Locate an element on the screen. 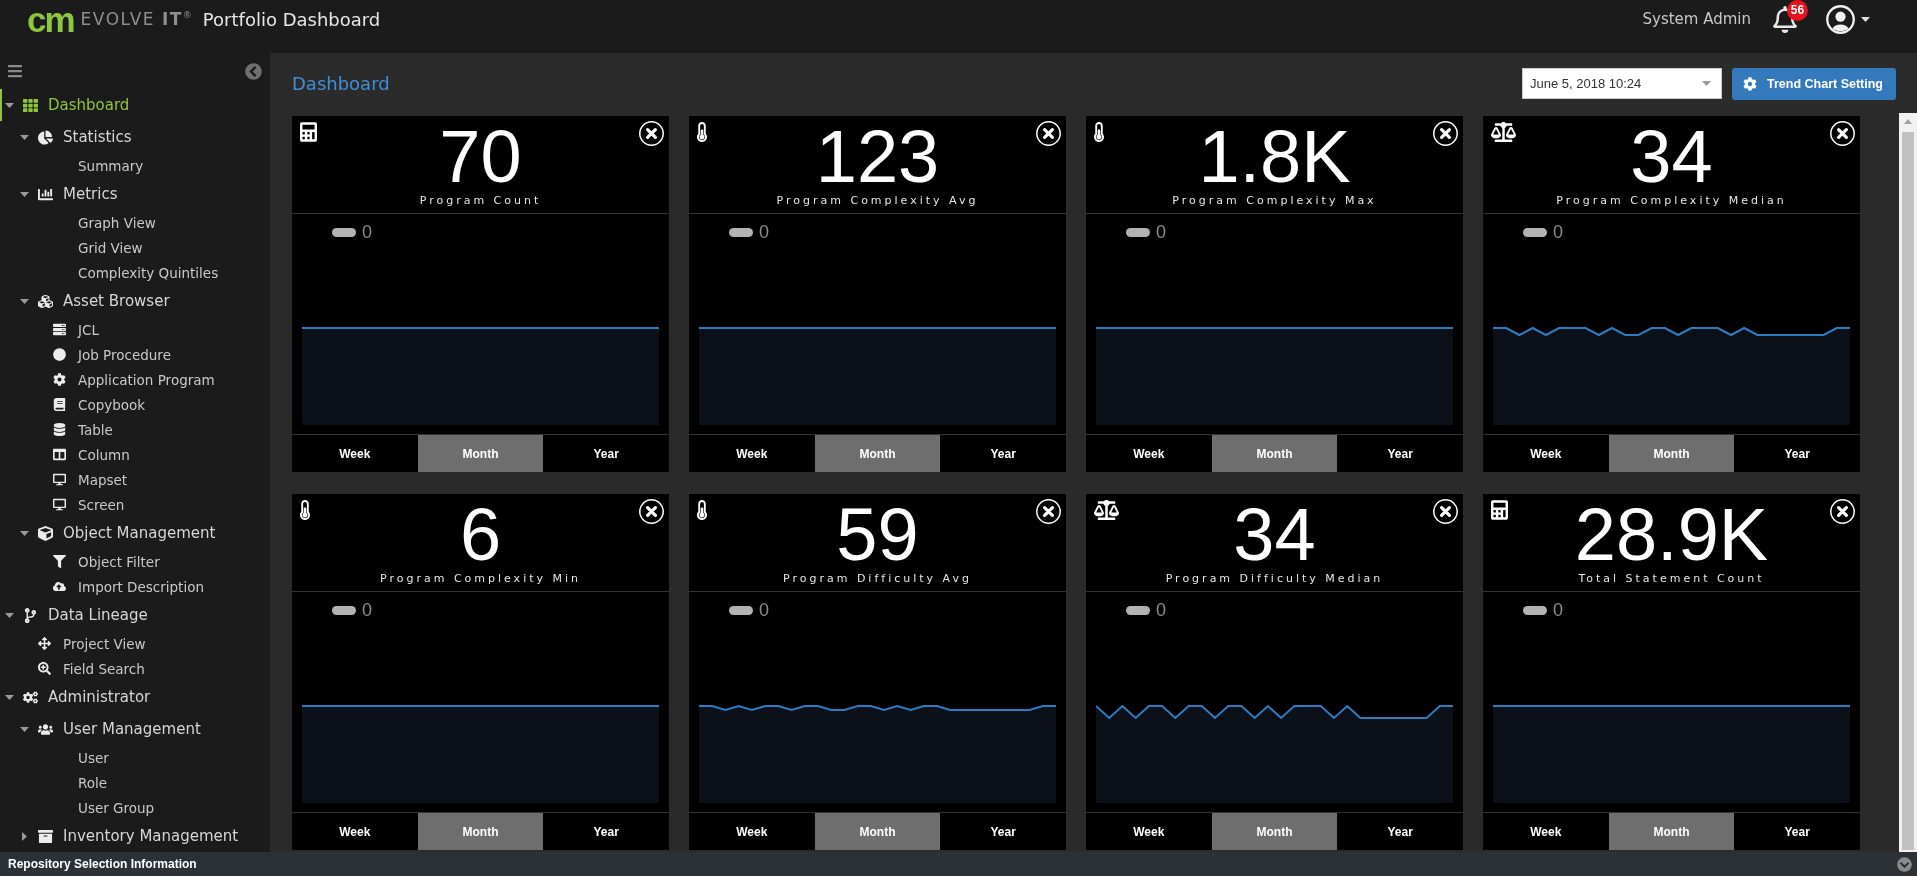 This screenshot has height=876, width=1917. scrollbar is located at coordinates (1908, 482).